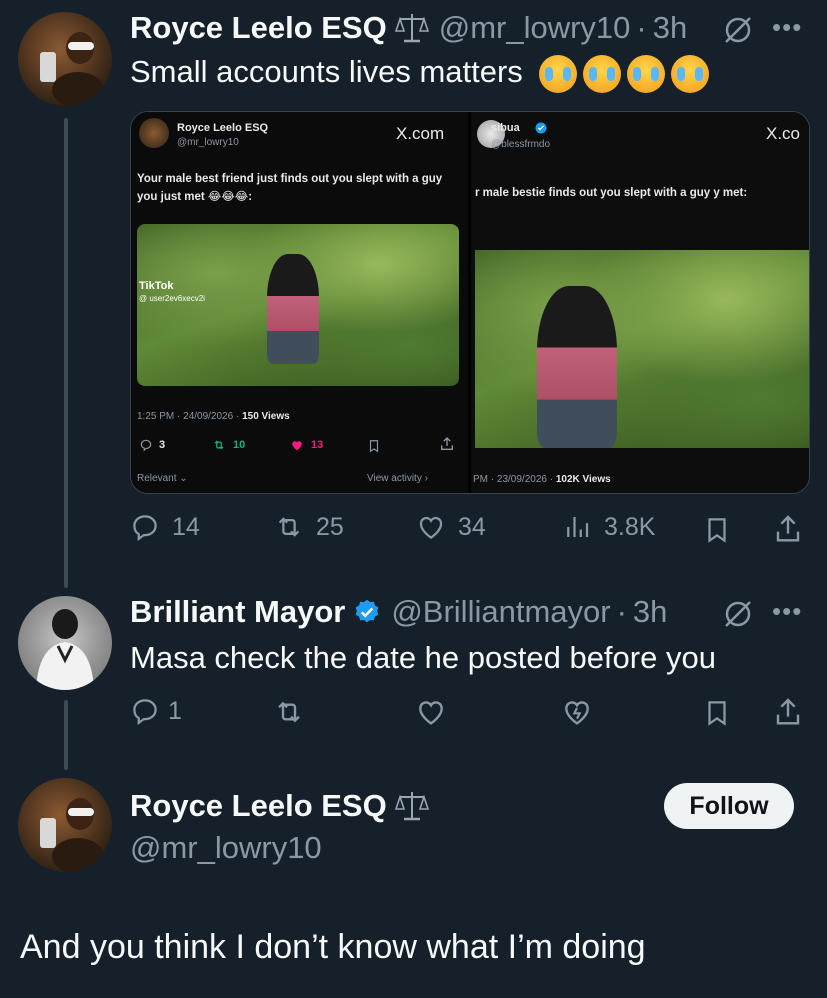  Describe the element at coordinates (420, 133) in the screenshot. I see `x-brand: X.com` at that location.